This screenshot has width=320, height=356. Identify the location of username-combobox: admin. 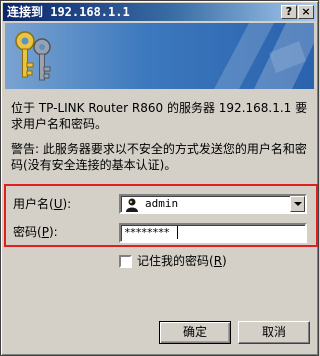
(213, 204).